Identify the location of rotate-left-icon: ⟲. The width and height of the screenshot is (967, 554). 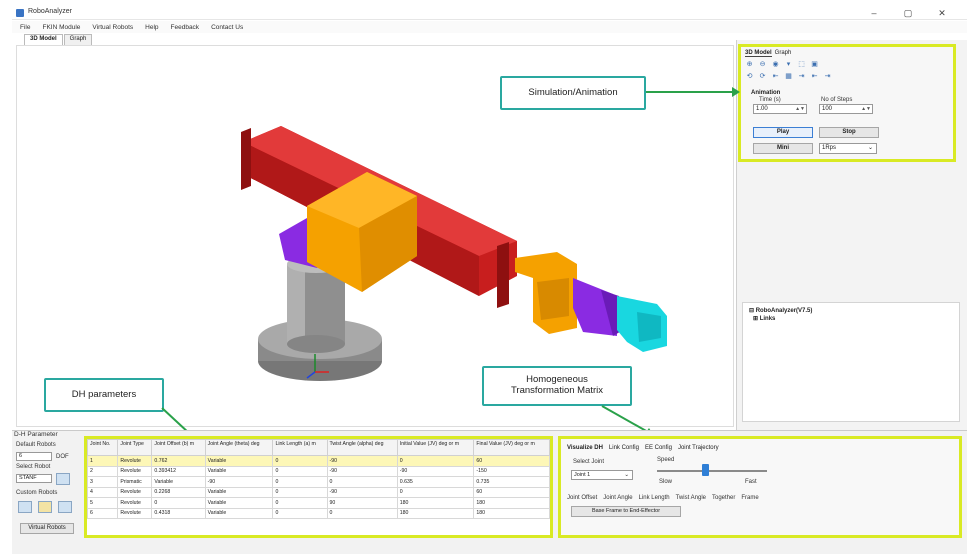
(749, 77).